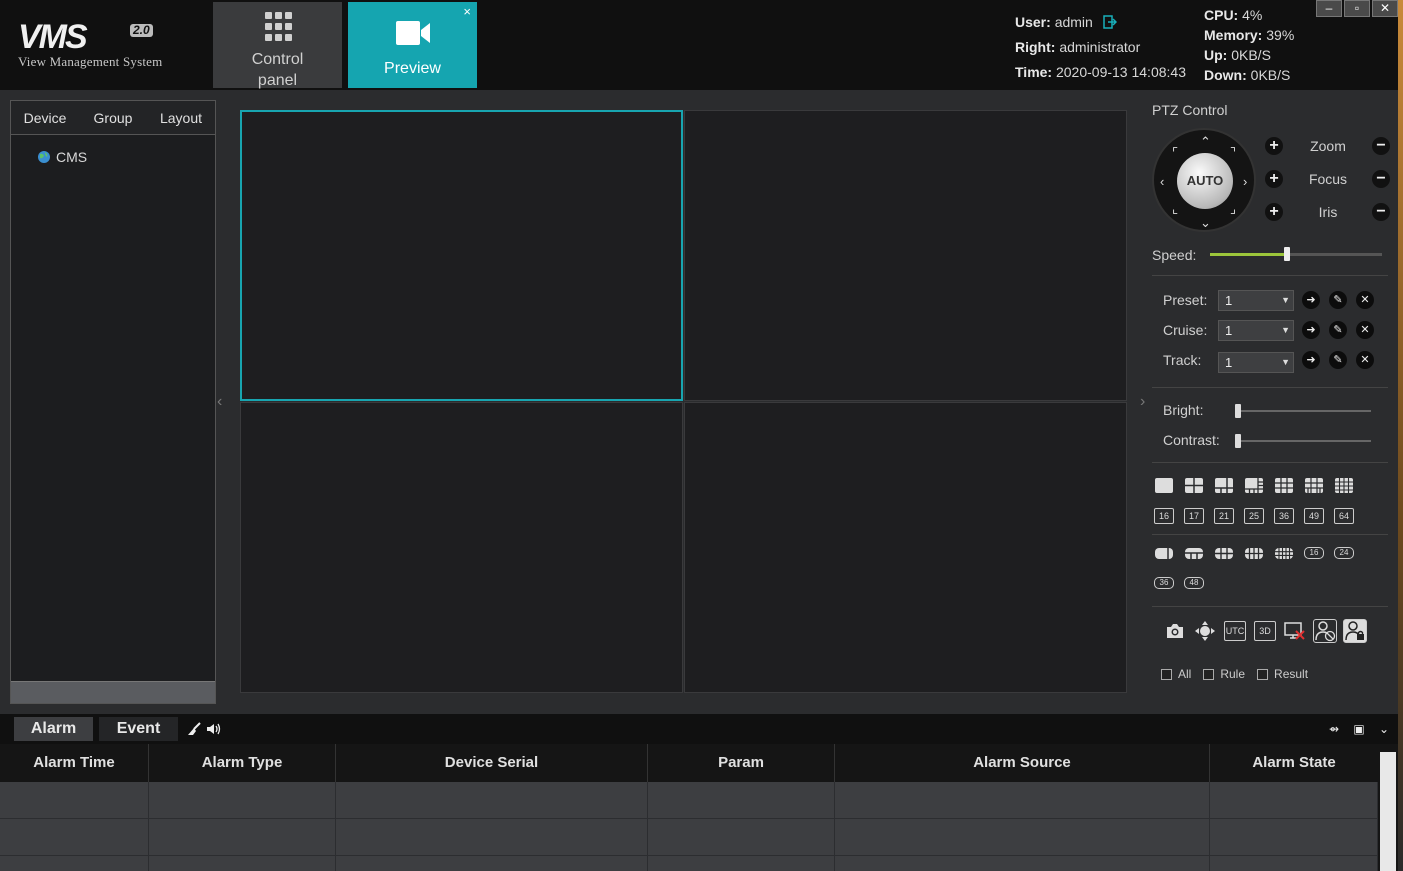 The image size is (1403, 871). Describe the element at coordinates (1256, 362) in the screenshot. I see `track-select: 1 ▼` at that location.